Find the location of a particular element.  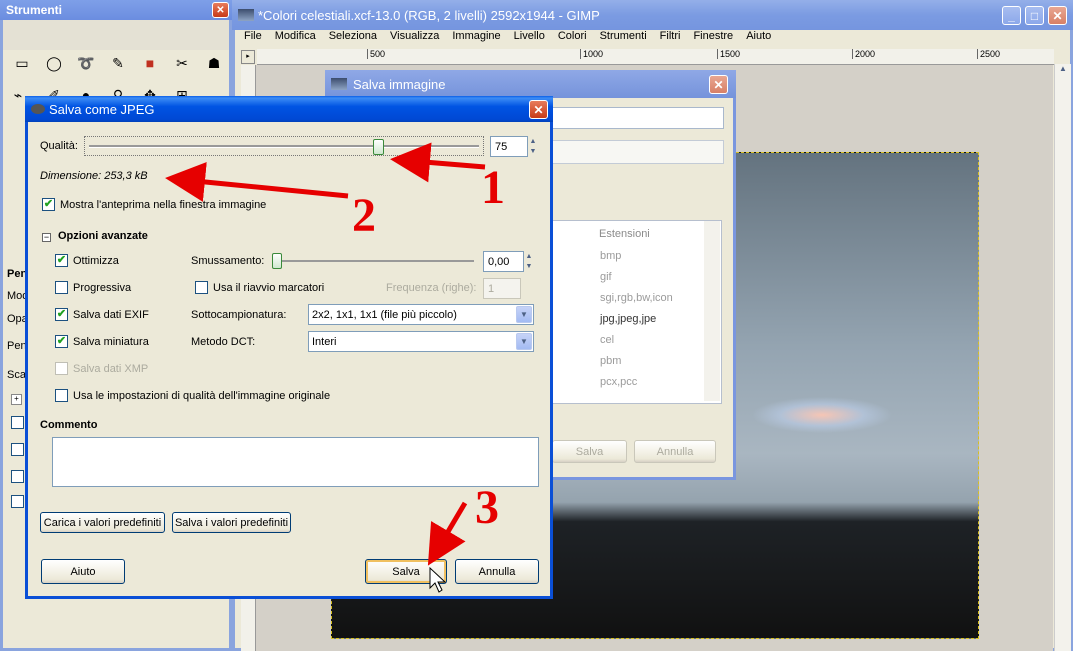

annotation-number-1: 1 is located at coordinates (493, 187).